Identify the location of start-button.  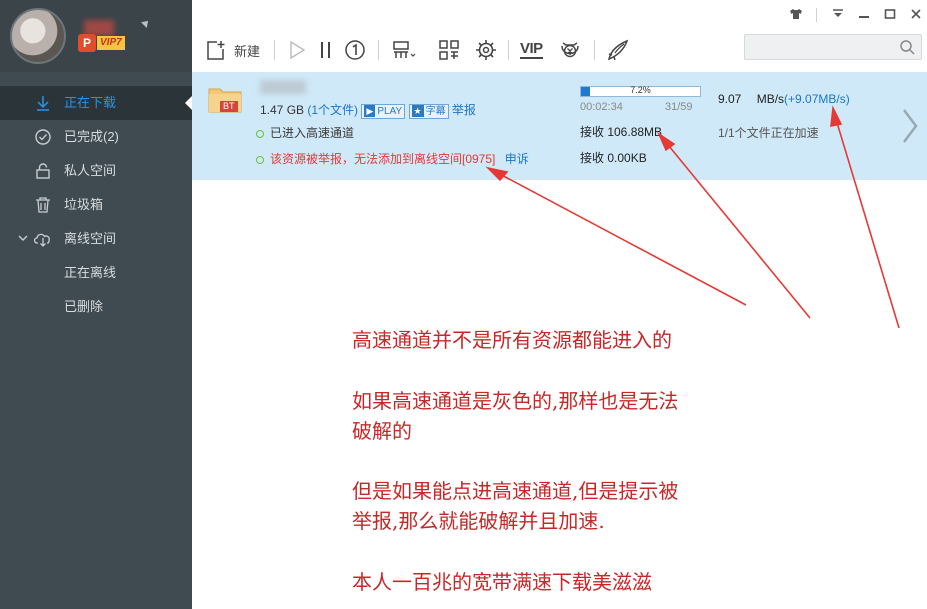
(297, 50).